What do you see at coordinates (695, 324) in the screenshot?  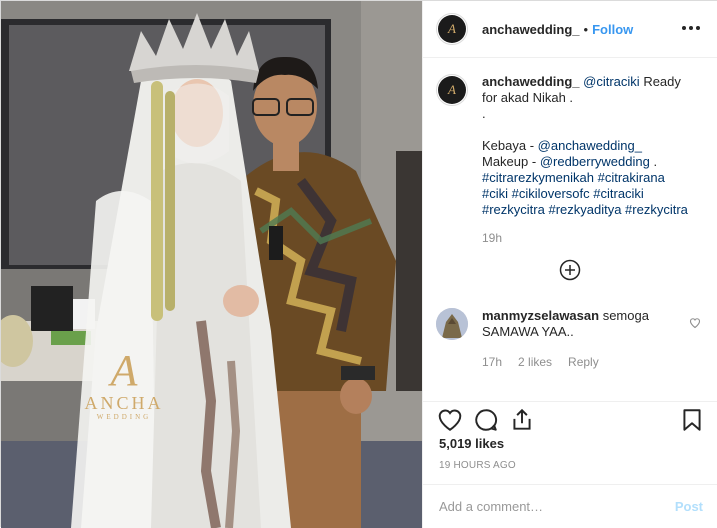 I see `comment-like-heart-icon` at bounding box center [695, 324].